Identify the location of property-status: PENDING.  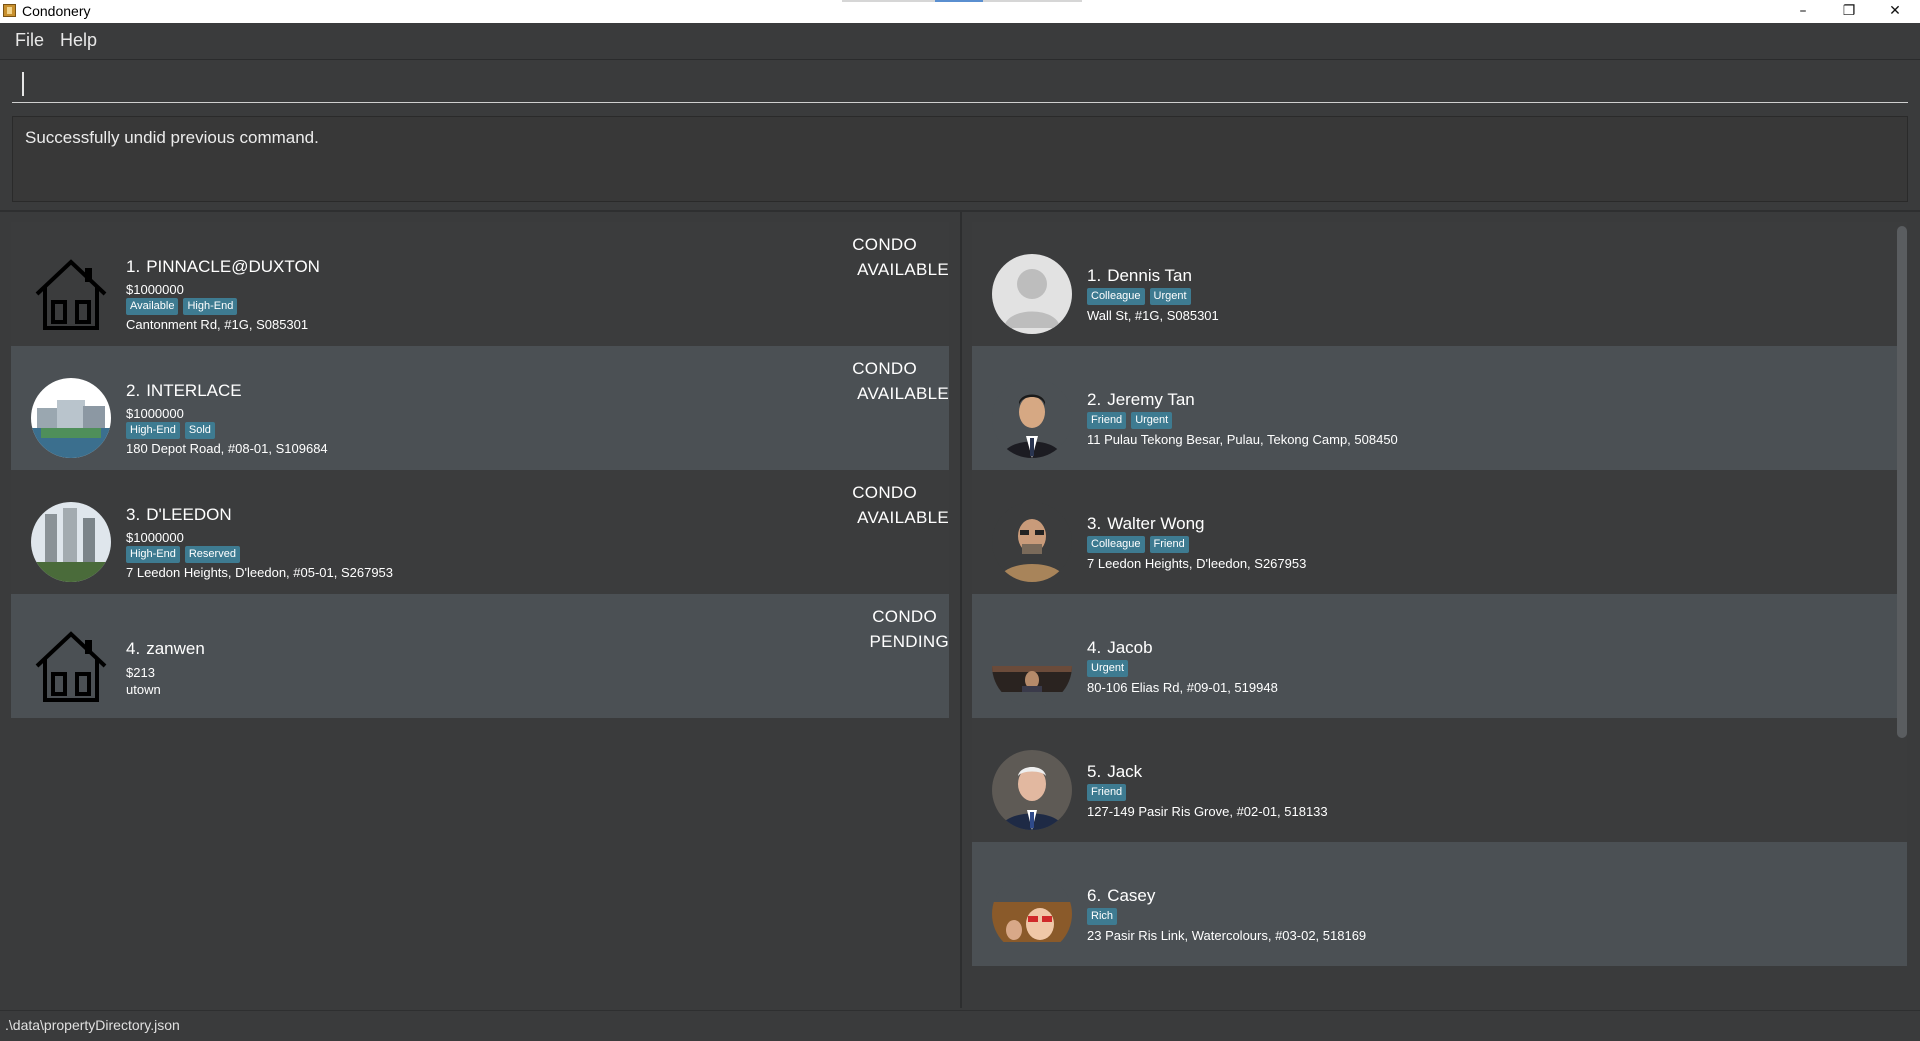
(909, 641).